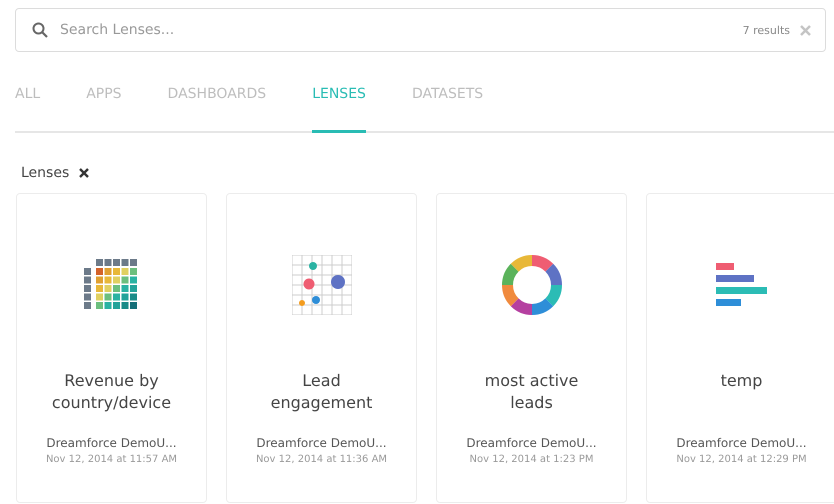  Describe the element at coordinates (321, 348) in the screenshot. I see `lens-card: Lead engagement Dreamforce DemoU... Nov 12, 2014 at 11:36 AM` at that location.